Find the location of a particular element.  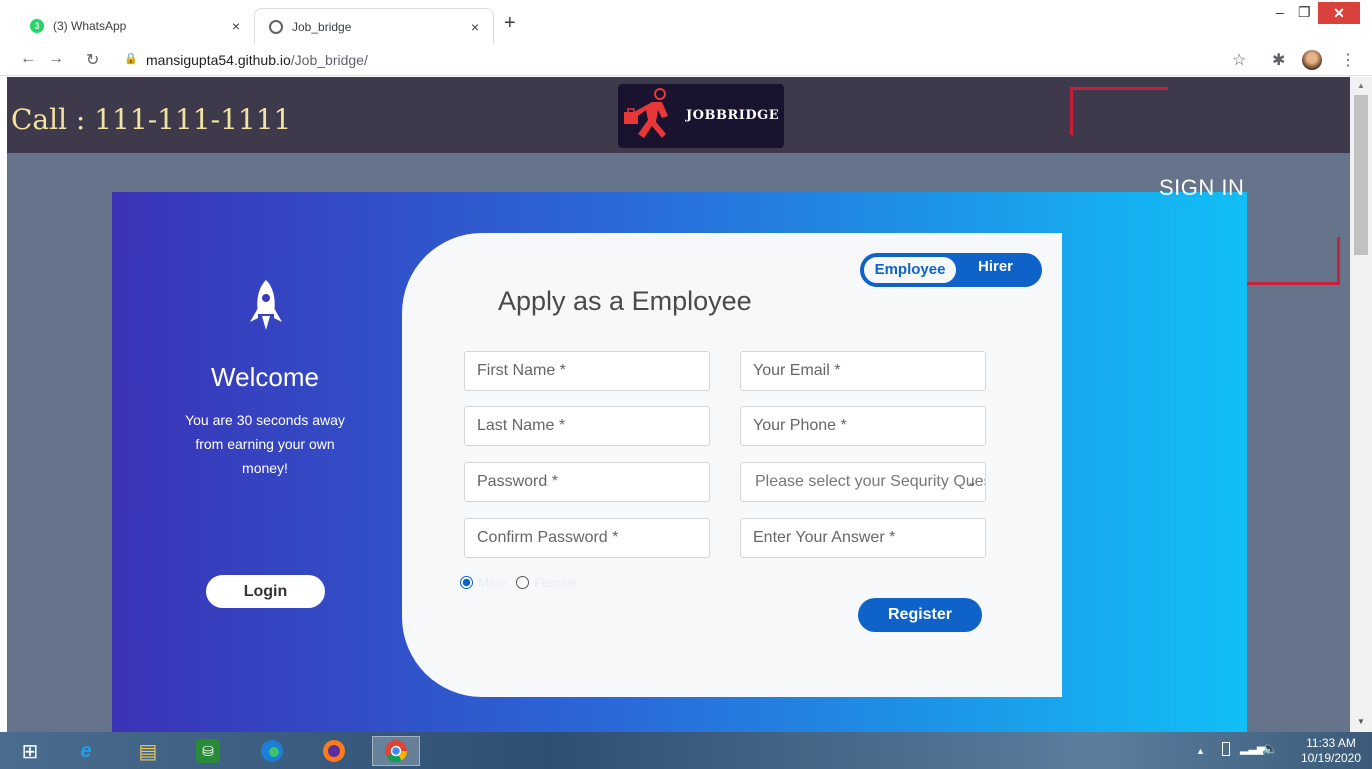

password-input is located at coordinates (587, 482).